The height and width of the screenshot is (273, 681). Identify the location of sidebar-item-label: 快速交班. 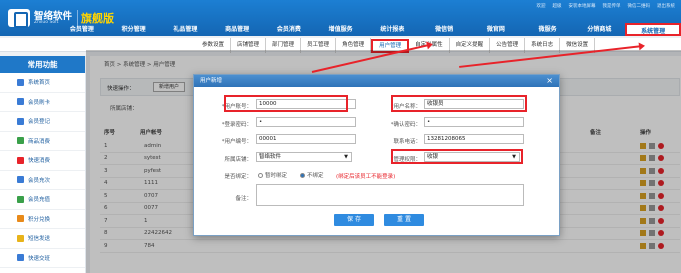
(39, 258).